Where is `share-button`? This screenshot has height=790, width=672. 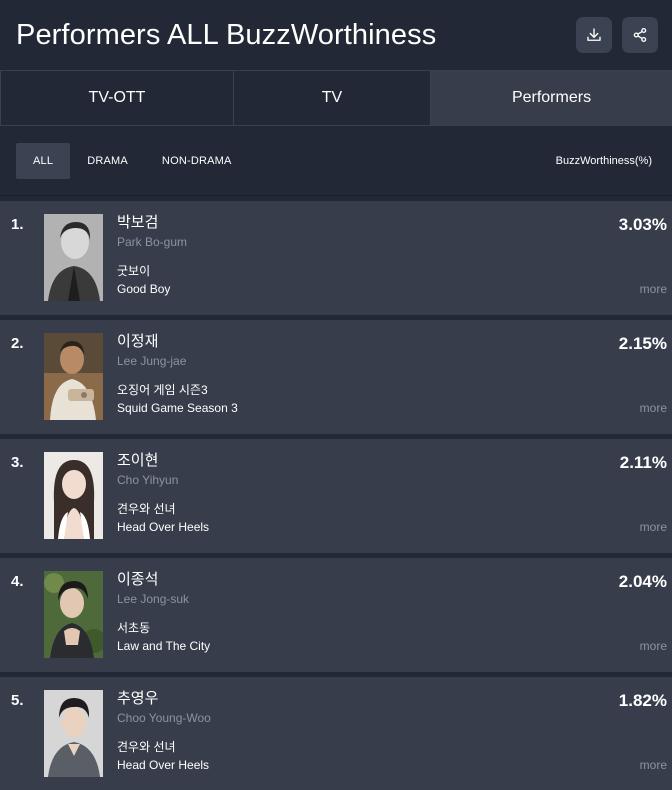
share-button is located at coordinates (640, 35).